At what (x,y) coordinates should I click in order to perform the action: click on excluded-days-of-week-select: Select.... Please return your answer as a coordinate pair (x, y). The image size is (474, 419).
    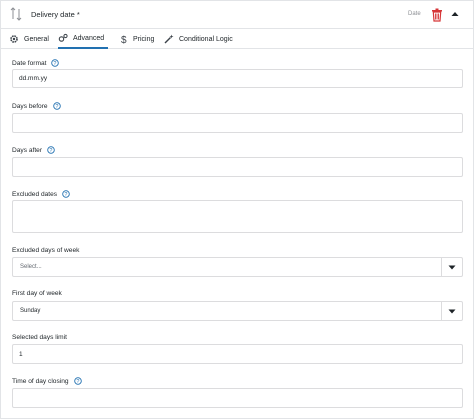
    Looking at the image, I should click on (237, 267).